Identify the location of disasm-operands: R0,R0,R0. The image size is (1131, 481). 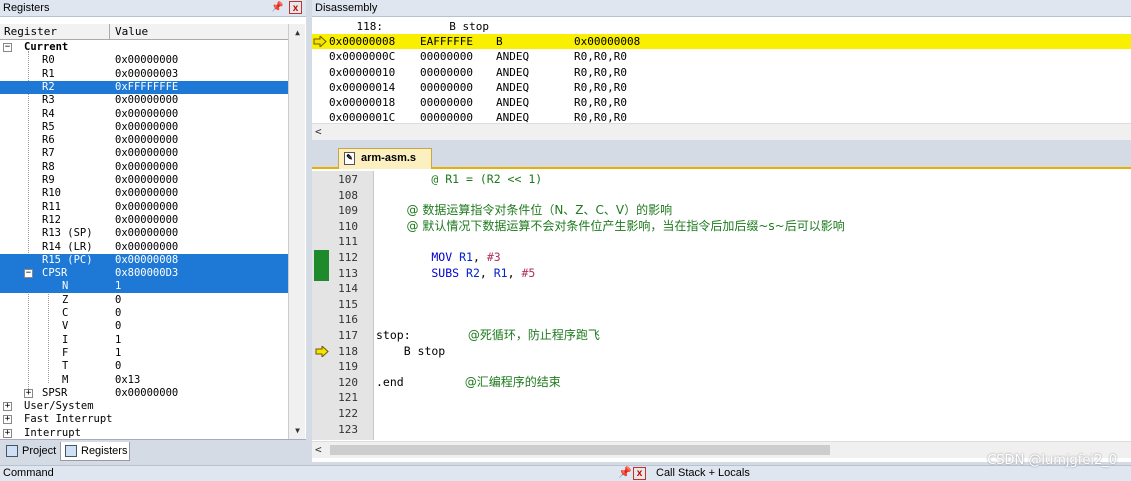
(600, 72).